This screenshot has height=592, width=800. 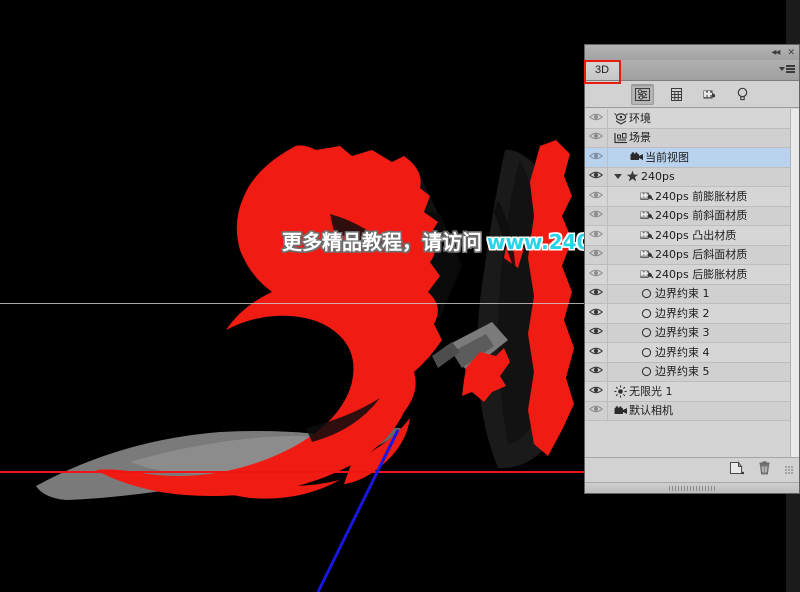 What do you see at coordinates (682, 333) in the screenshot?
I see `scene-list-row-label: 边界约束 3` at bounding box center [682, 333].